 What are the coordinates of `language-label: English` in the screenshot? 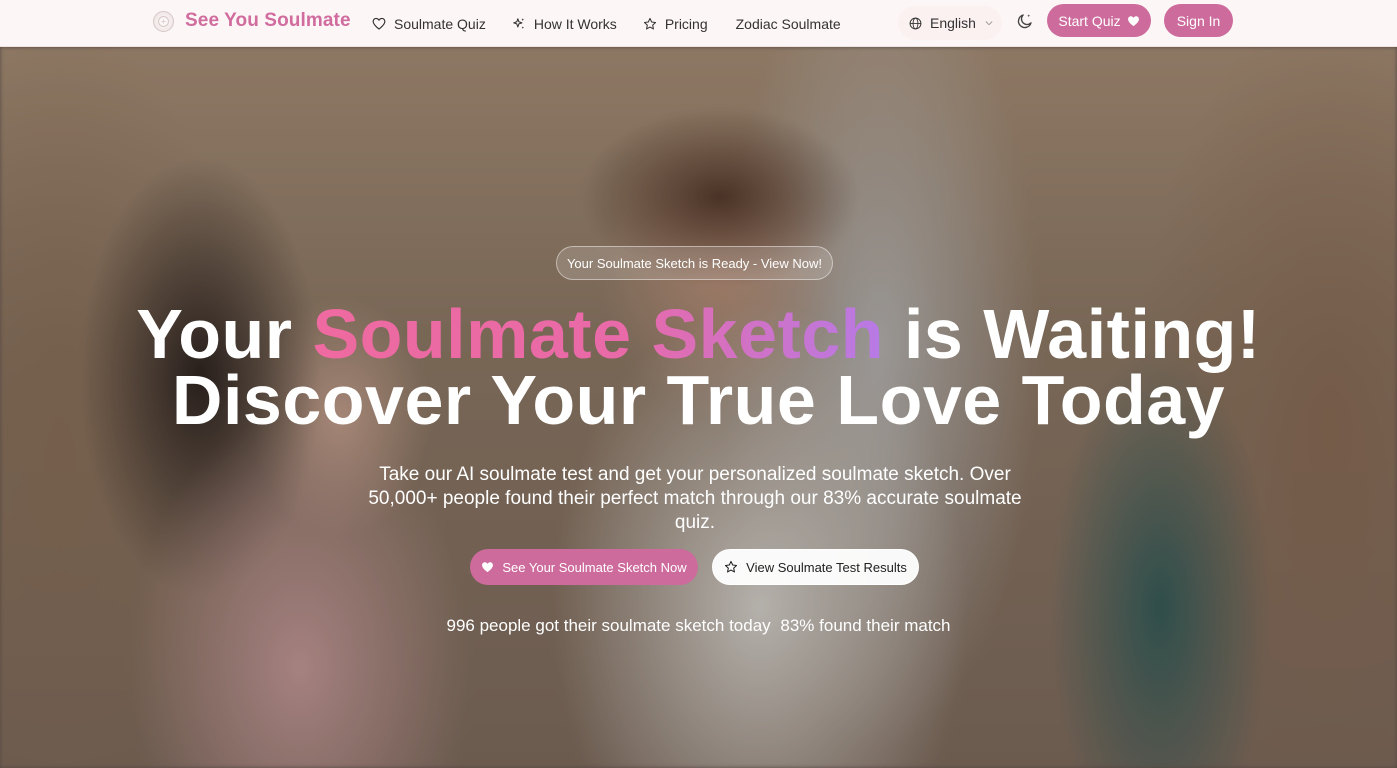 It's located at (953, 23).